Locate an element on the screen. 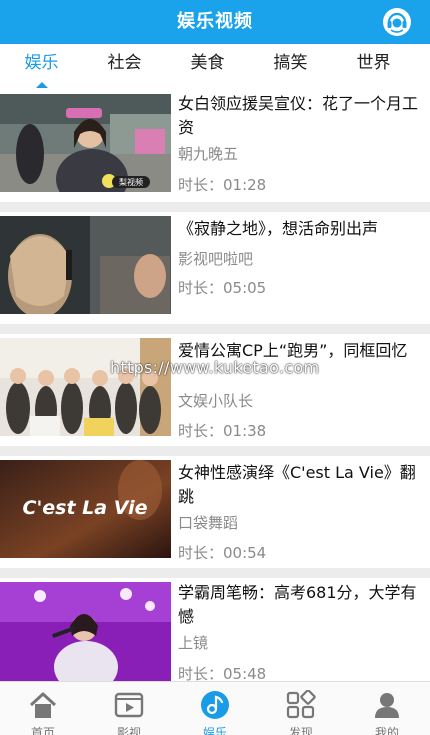  nav-item-entertainment: 娱乐 is located at coordinates (215, 708).